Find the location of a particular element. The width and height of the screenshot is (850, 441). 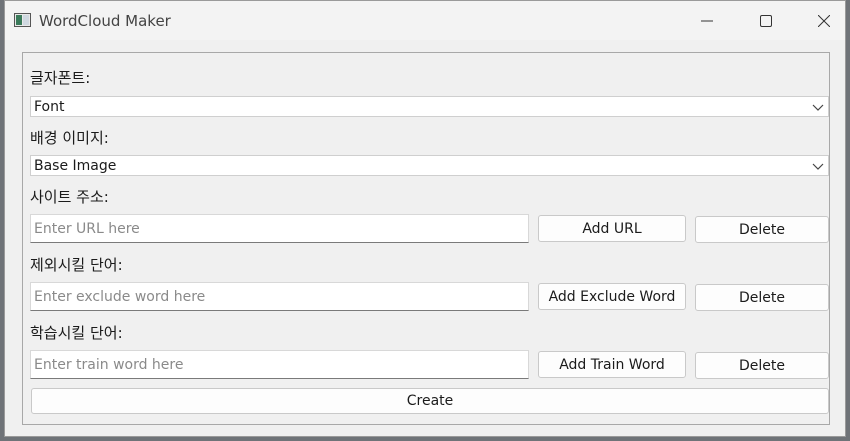

app-icon is located at coordinates (22, 20).